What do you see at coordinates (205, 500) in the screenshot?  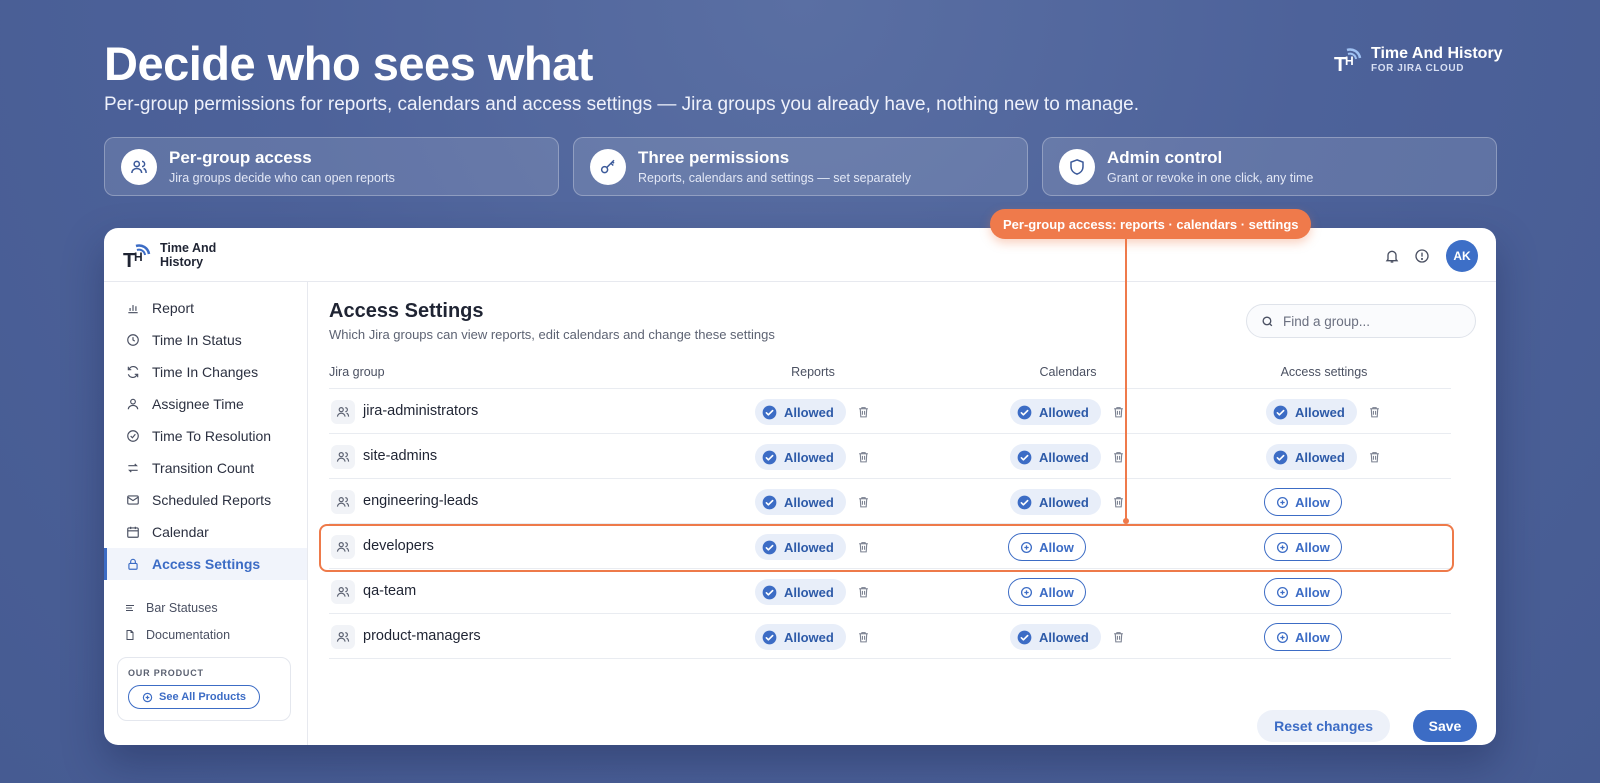 I see `sidebar-item-scheduled-reports: Scheduled Reports` at bounding box center [205, 500].